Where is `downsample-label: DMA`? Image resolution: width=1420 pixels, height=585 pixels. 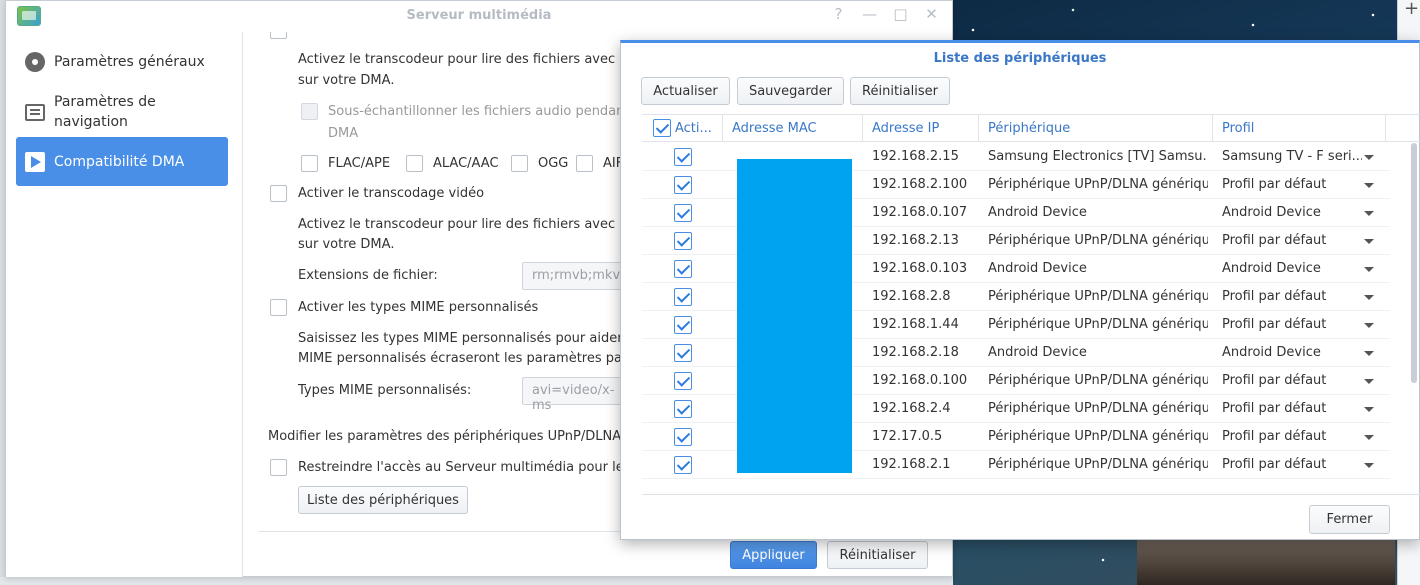
downsample-label: DMA is located at coordinates (343, 133).